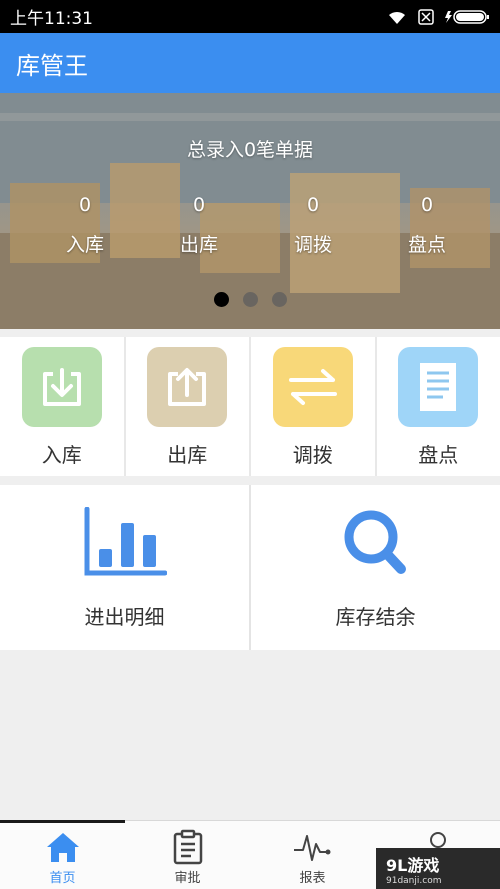 The width and height of the screenshot is (500, 889). What do you see at coordinates (62, 878) in the screenshot?
I see `tab-label: 首页` at bounding box center [62, 878].